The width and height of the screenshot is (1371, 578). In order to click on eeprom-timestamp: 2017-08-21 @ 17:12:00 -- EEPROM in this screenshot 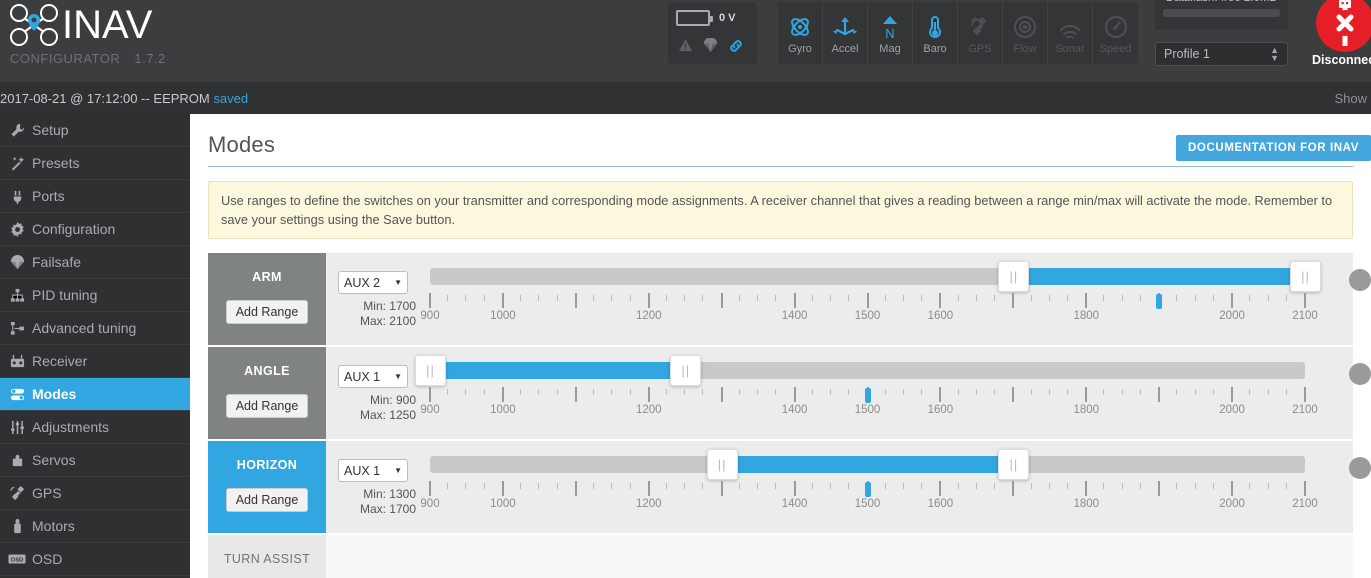, I will do `click(107, 98)`.